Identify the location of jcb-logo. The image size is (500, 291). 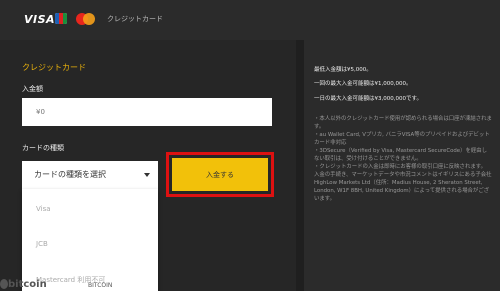
(61, 18).